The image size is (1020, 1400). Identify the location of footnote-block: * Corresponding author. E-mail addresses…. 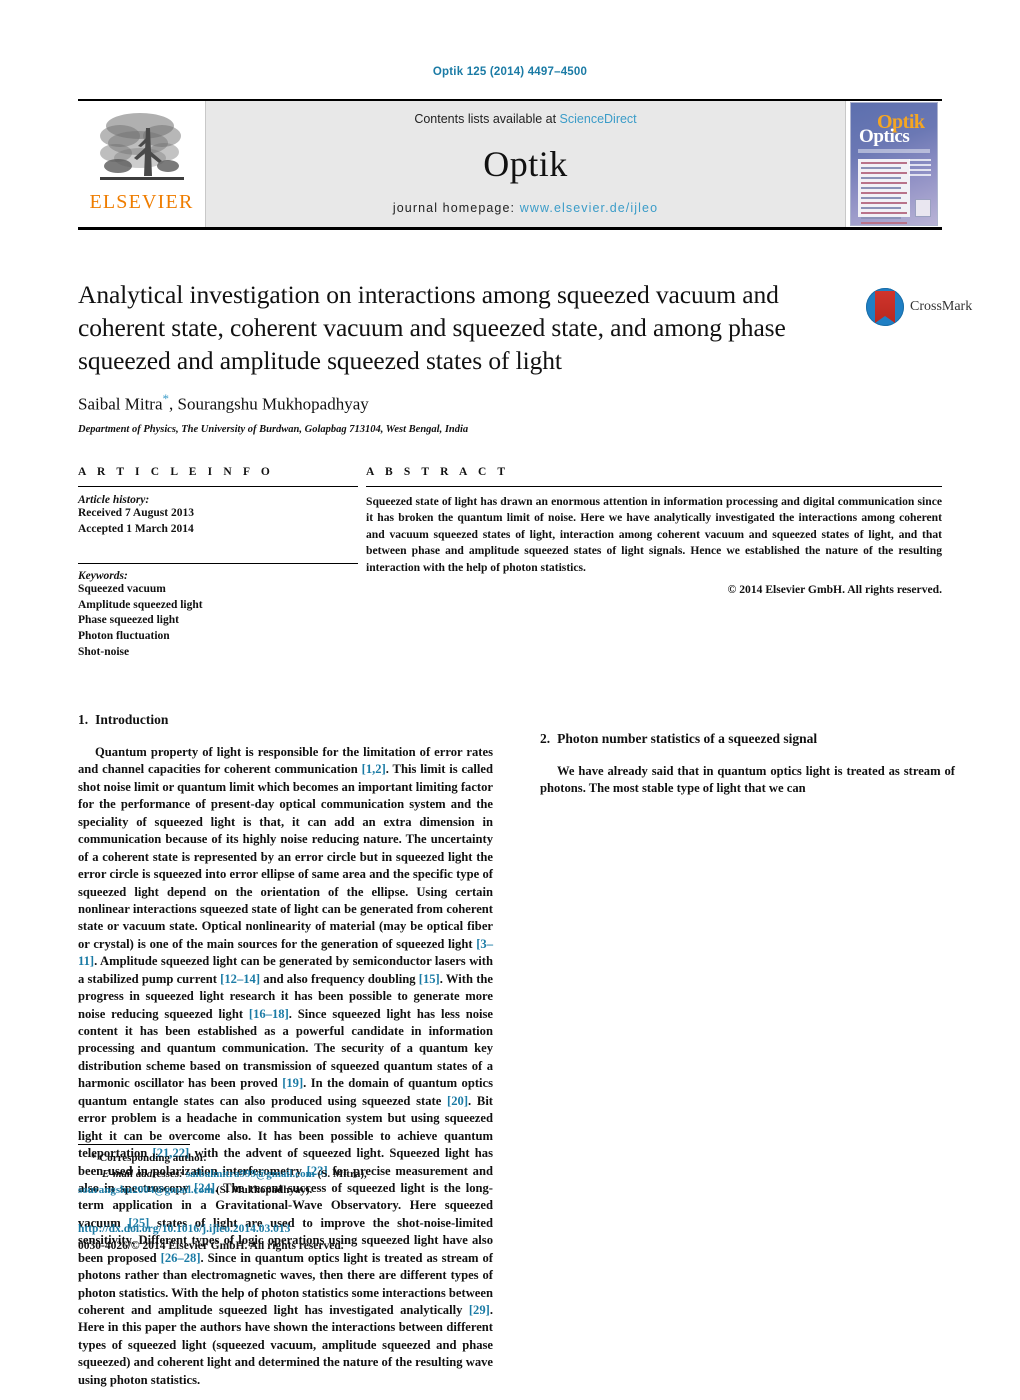
(285, 1199).